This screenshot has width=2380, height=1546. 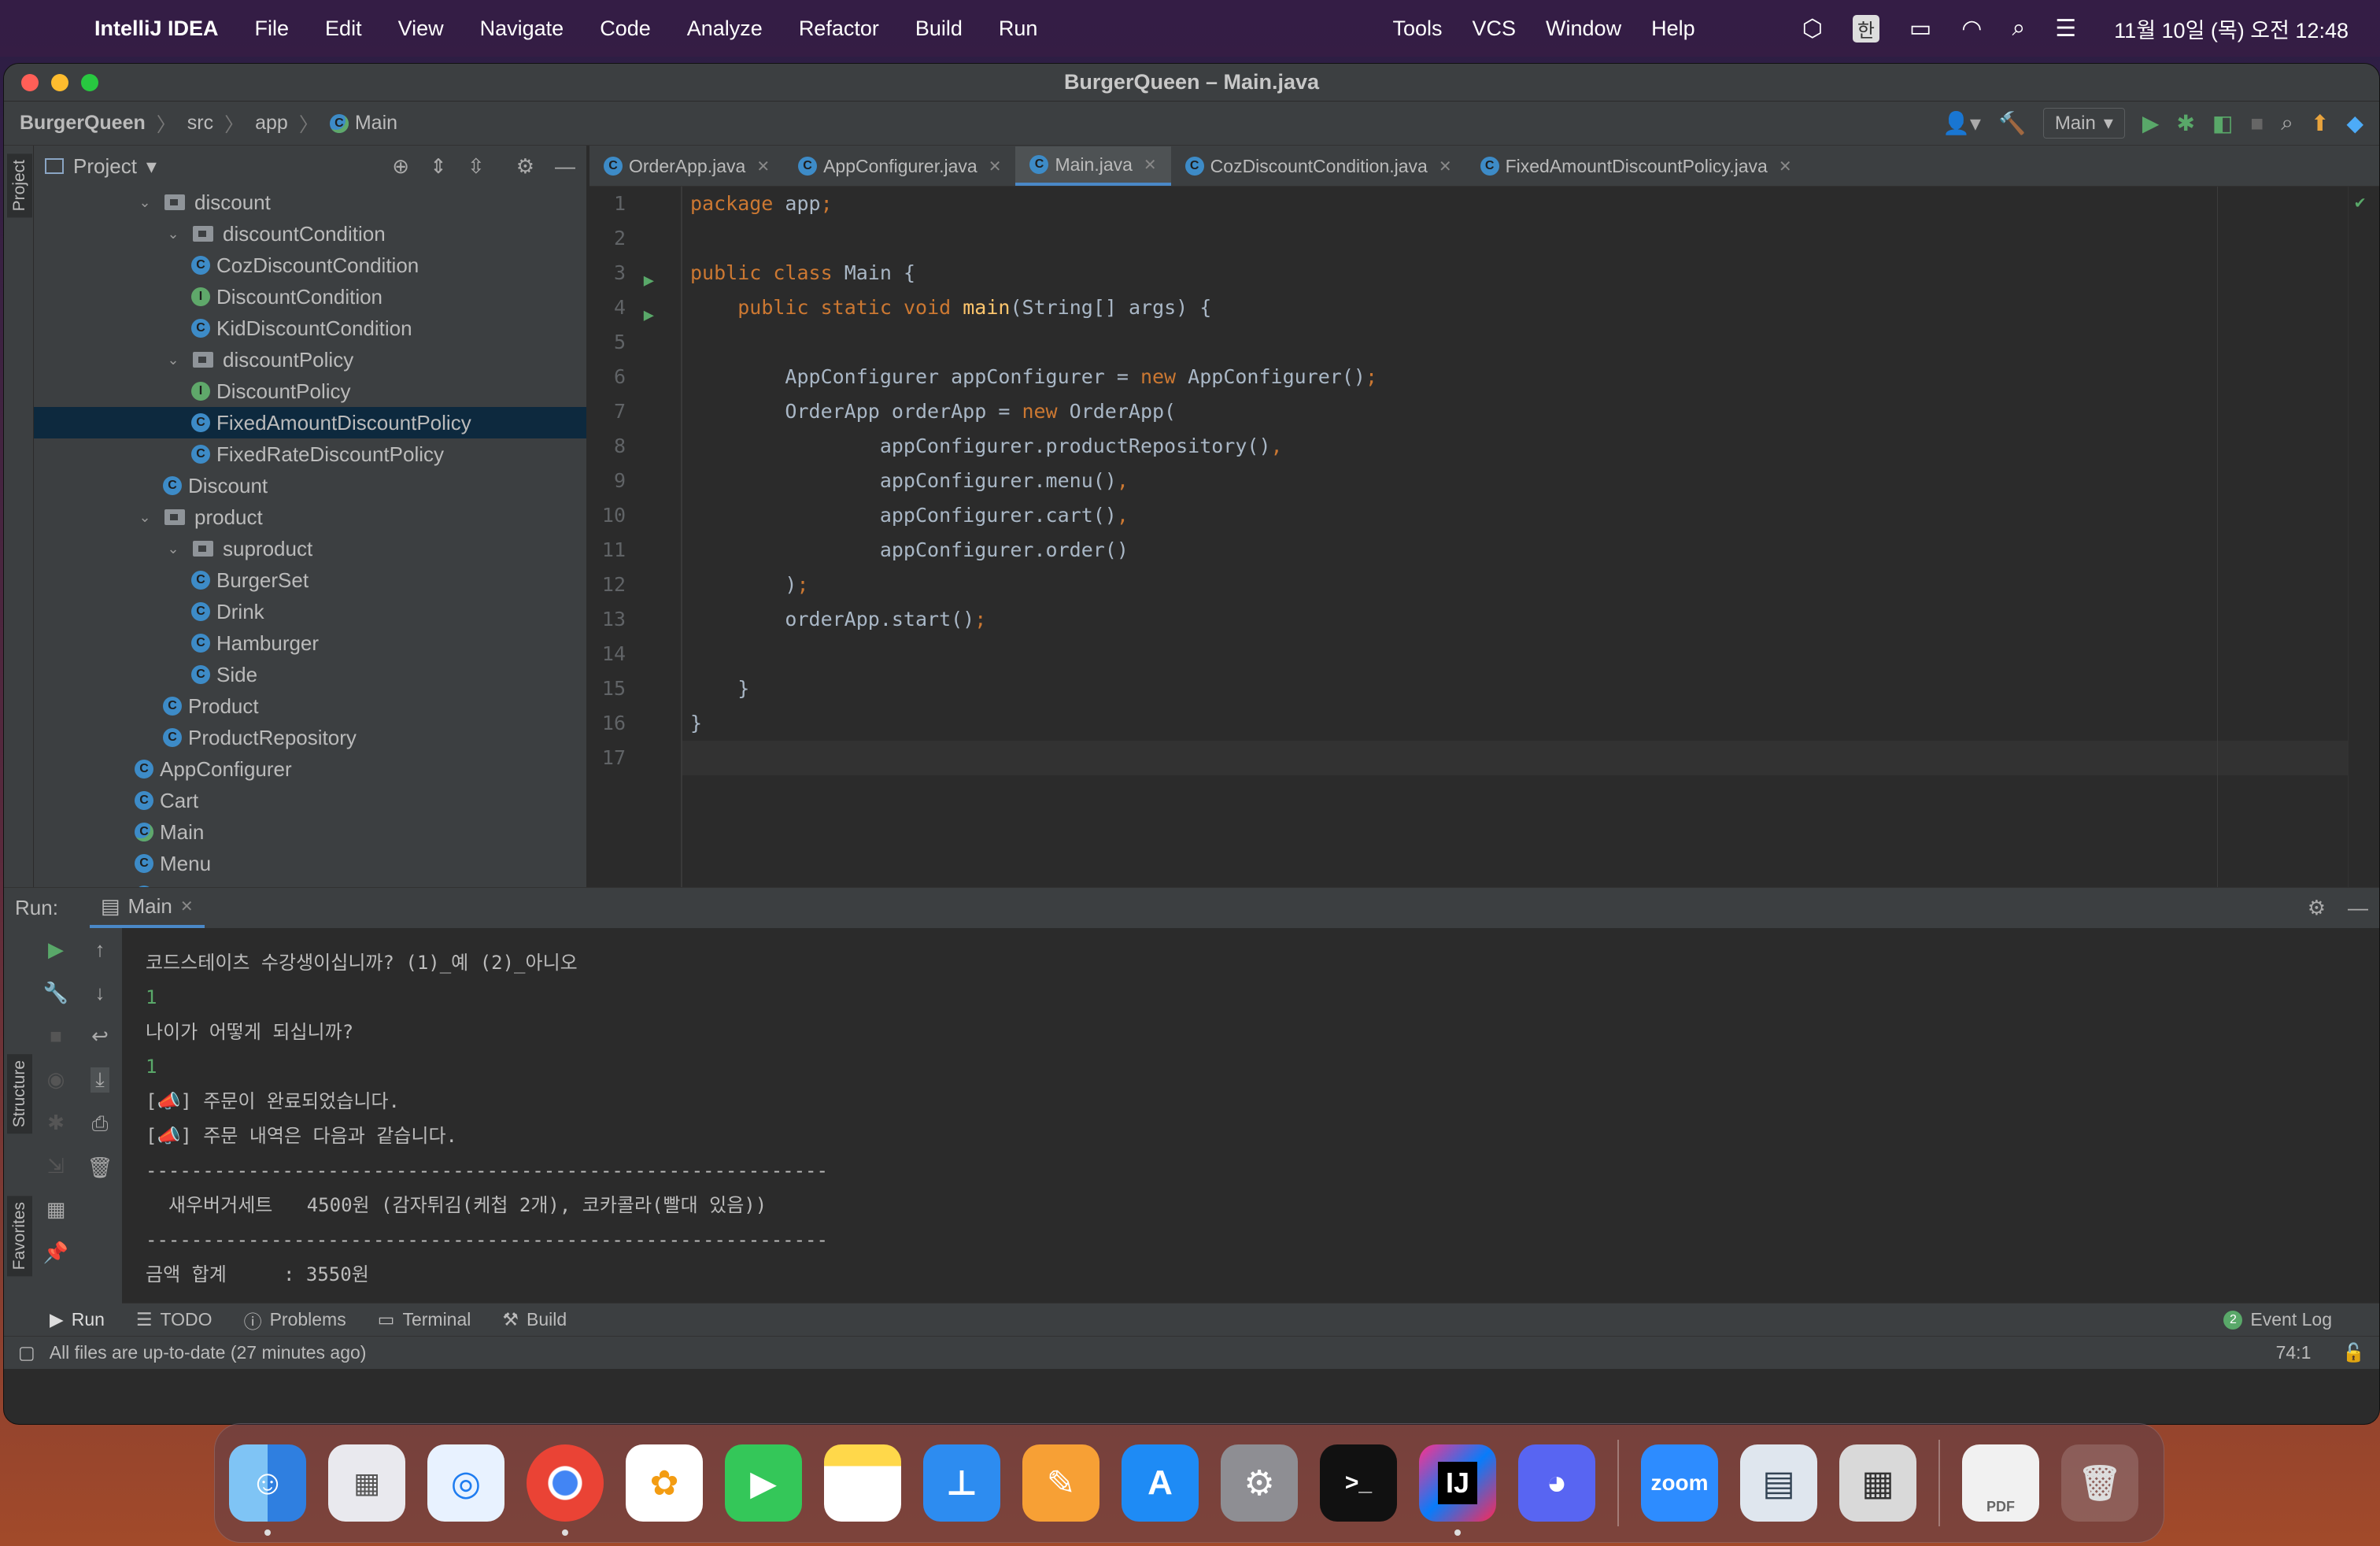 I want to click on update-icon: ⬆, so click(x=2320, y=123).